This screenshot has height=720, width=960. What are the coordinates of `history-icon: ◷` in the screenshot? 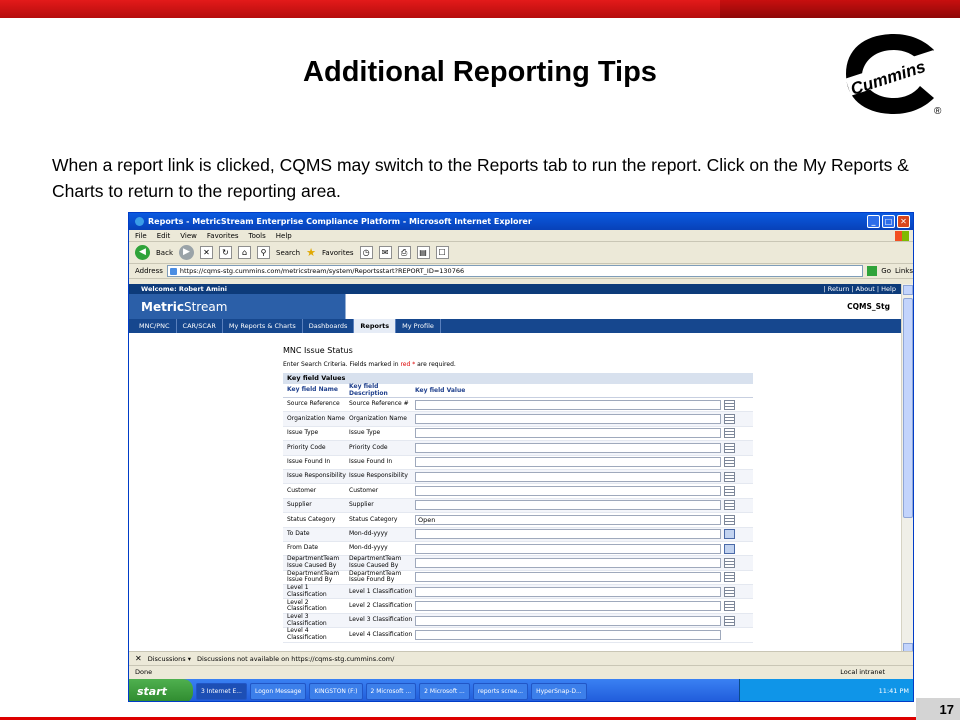 It's located at (366, 252).